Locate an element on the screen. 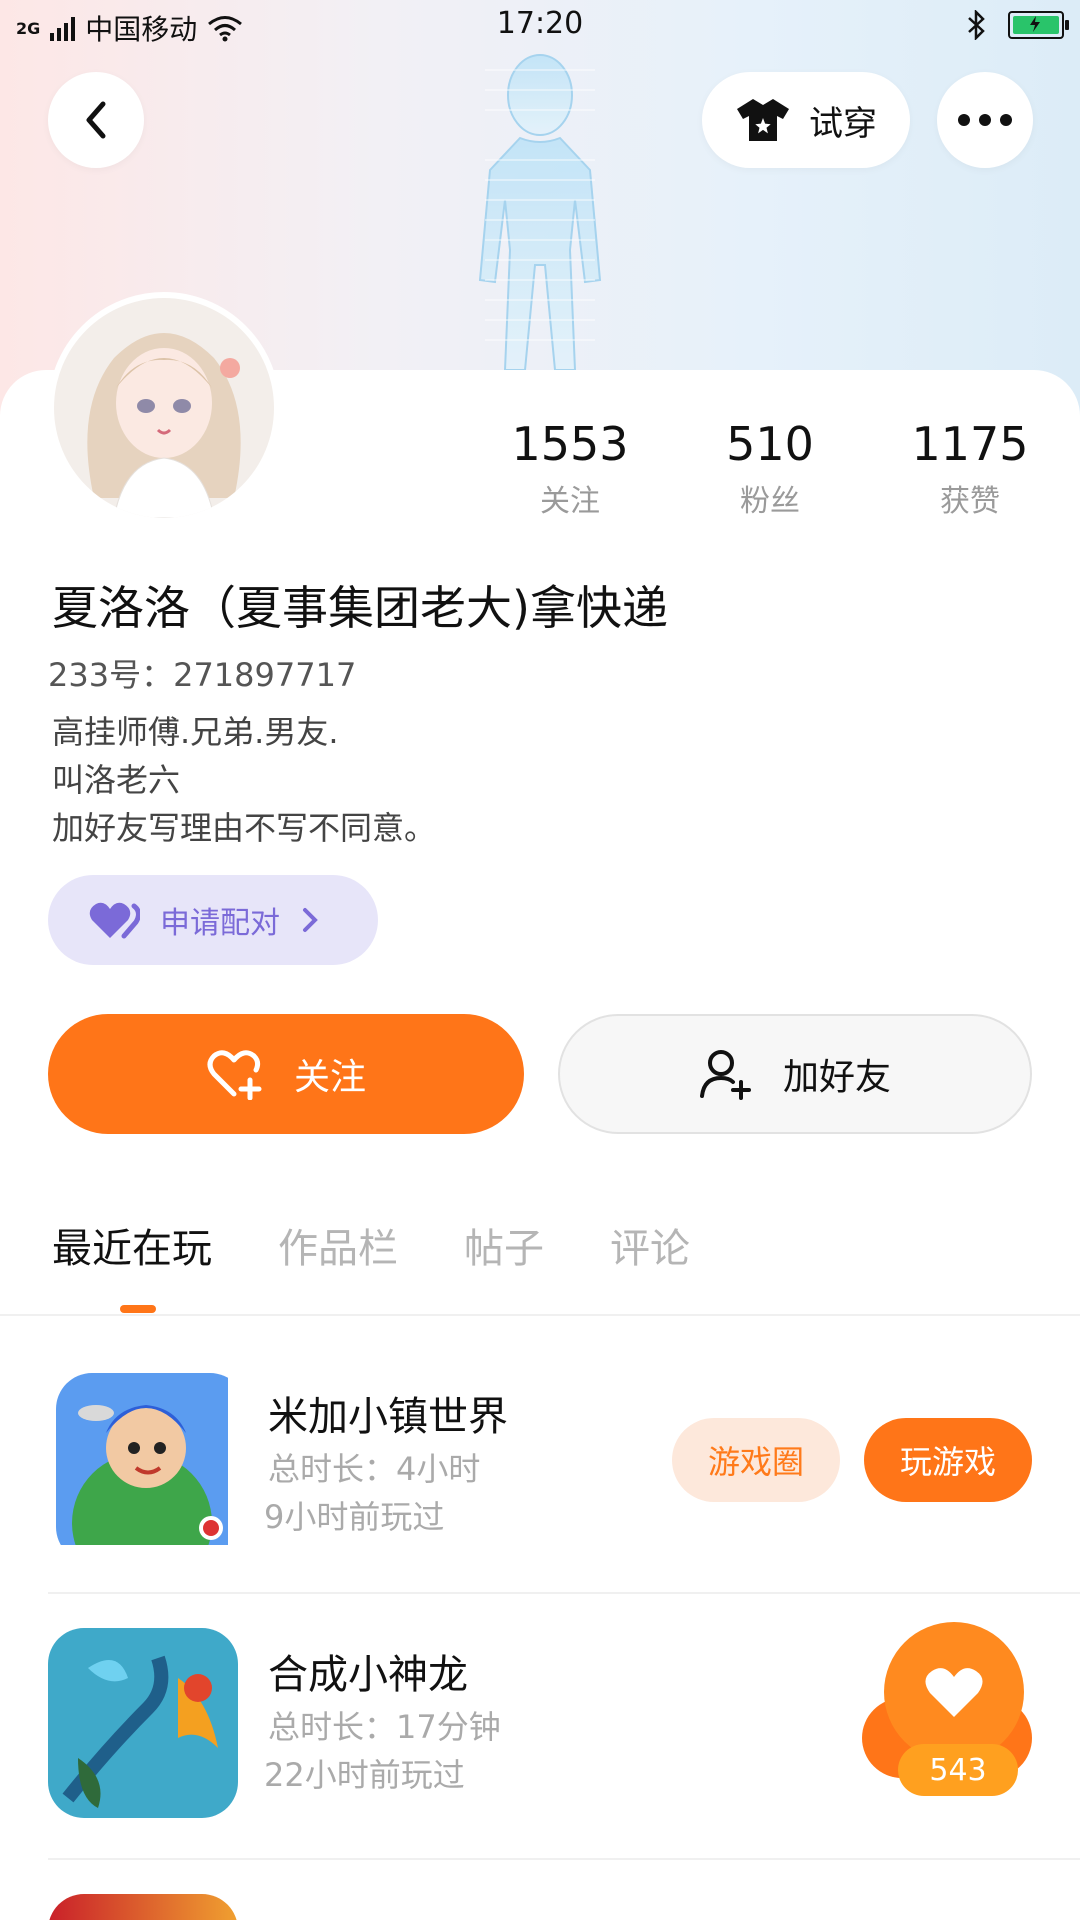 This screenshot has height=1920, width=1080. stat-following-value: 1553 is located at coordinates (570, 444).